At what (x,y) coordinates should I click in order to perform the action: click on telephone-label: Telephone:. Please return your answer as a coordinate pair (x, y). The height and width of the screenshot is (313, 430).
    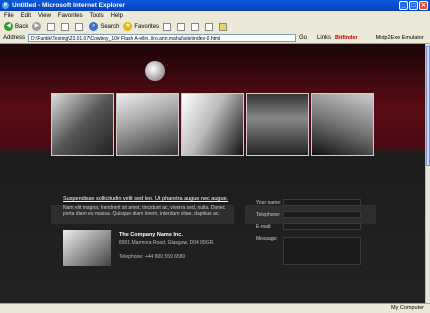
    Looking at the image, I should click on (268, 214).